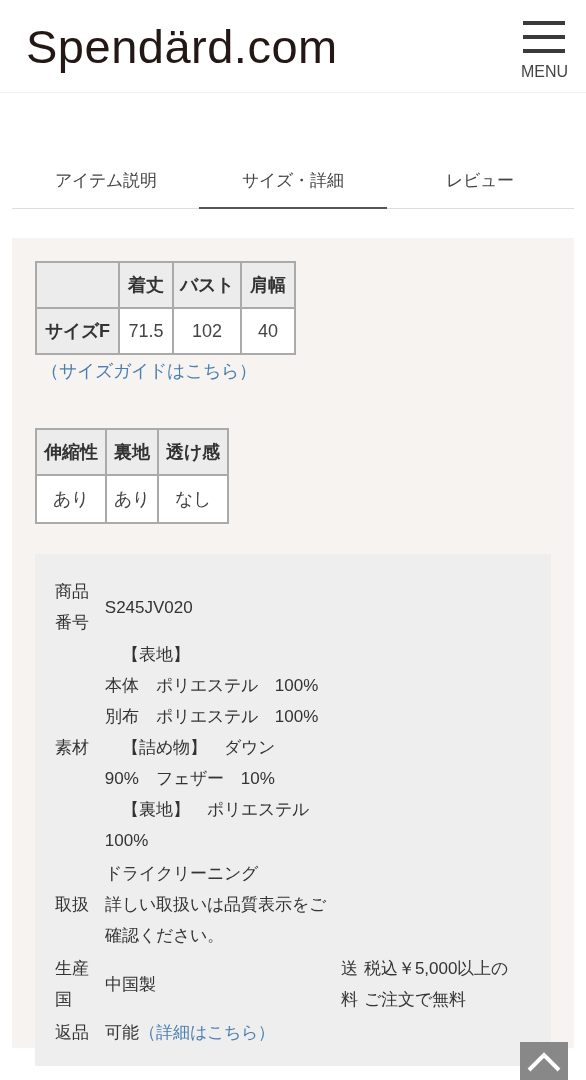 The width and height of the screenshot is (586, 1080). Describe the element at coordinates (72, 905) in the screenshot. I see `spec-label: 取扱` at that location.